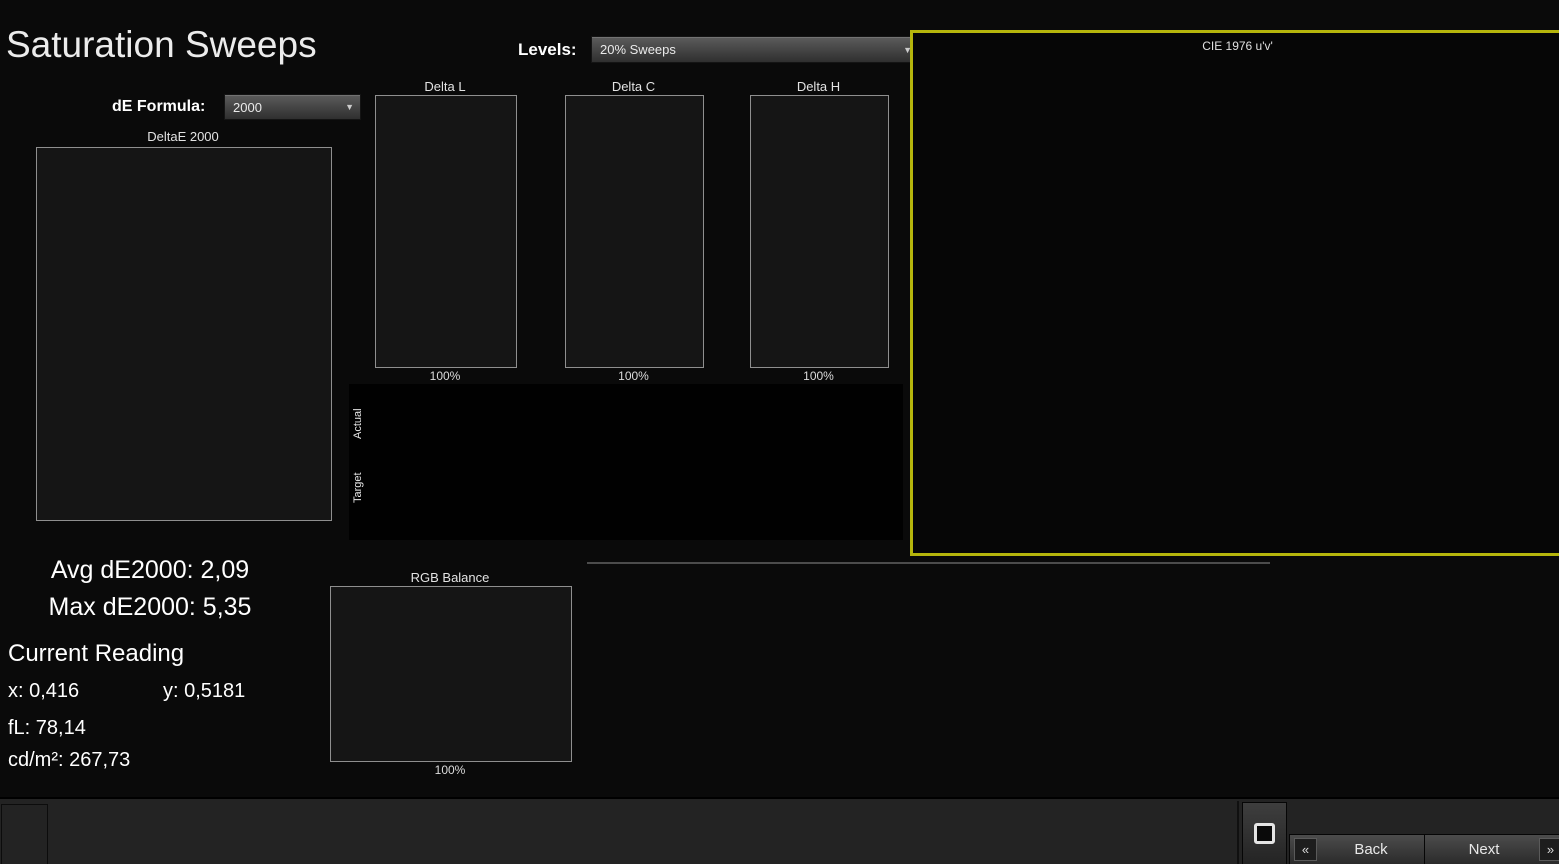 This screenshot has width=1559, height=864. I want to click on next-button: Next », so click(1491, 849).